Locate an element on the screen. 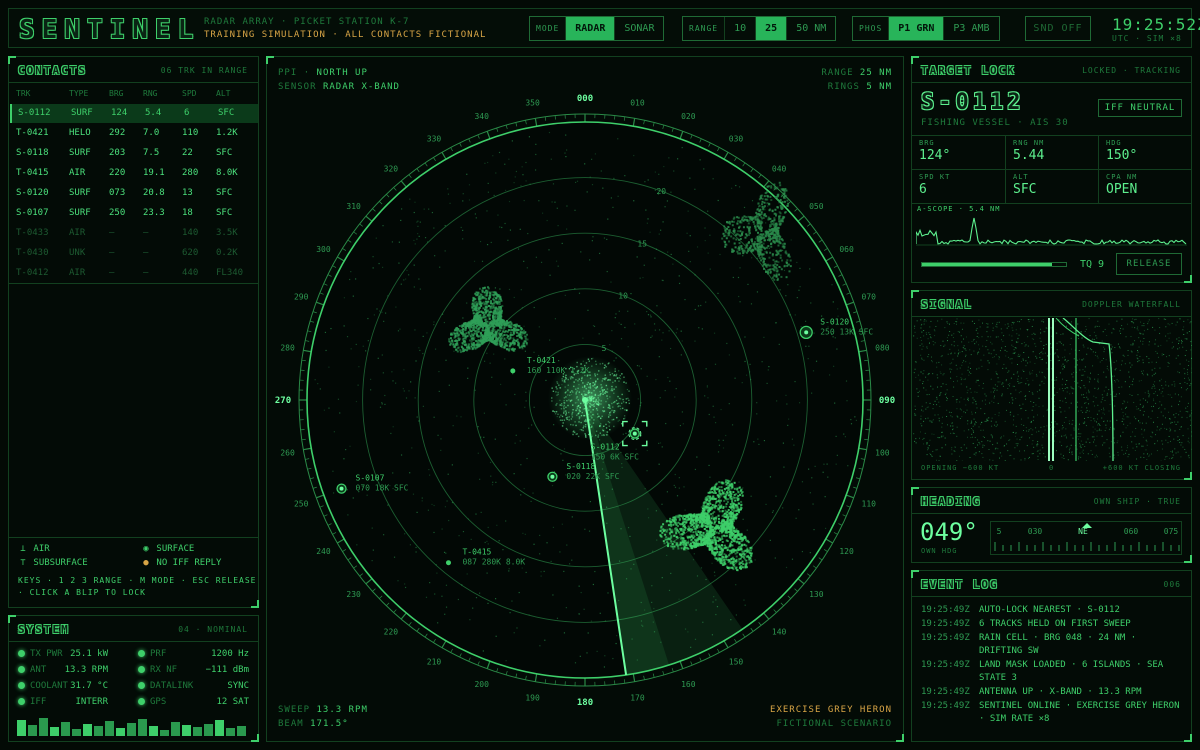 This screenshot has height=750, width=1200. contact-row: T-0415 AIR 220 19.1 280 8.0K is located at coordinates (134, 173).